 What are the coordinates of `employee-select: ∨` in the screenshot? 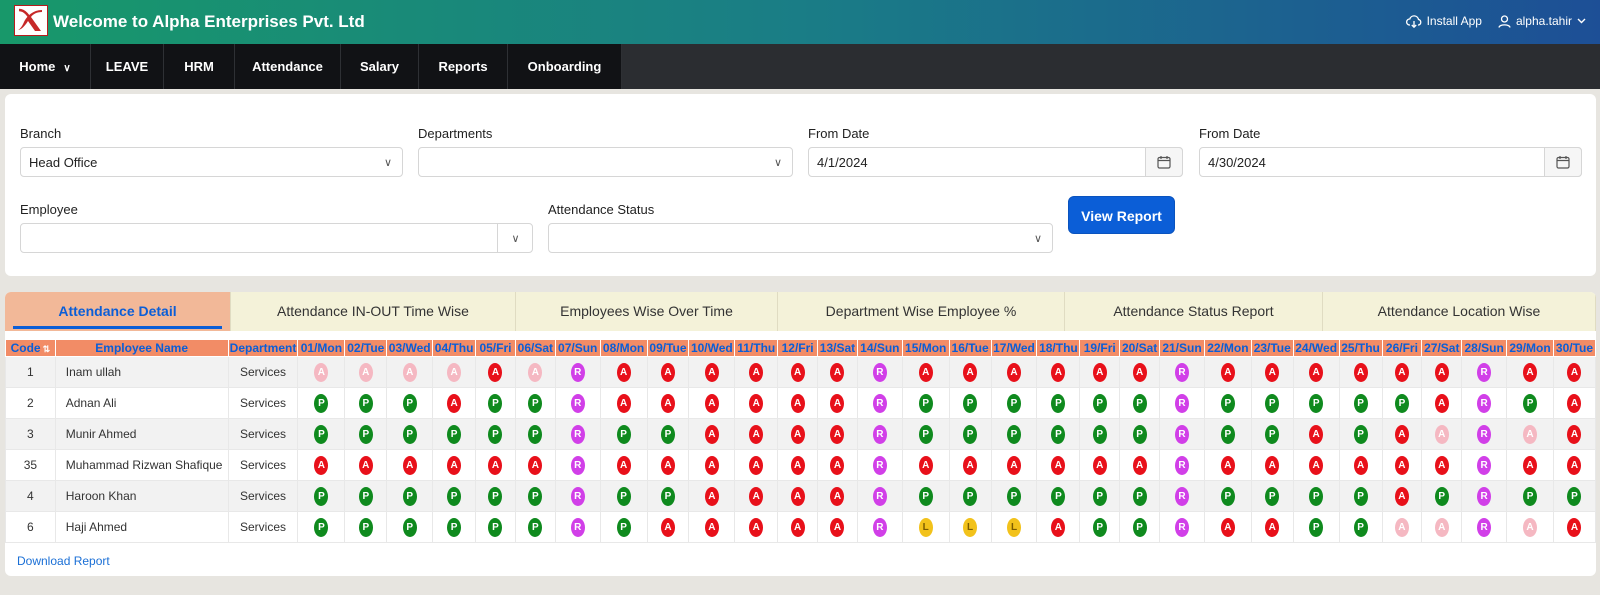 It's located at (276, 238).